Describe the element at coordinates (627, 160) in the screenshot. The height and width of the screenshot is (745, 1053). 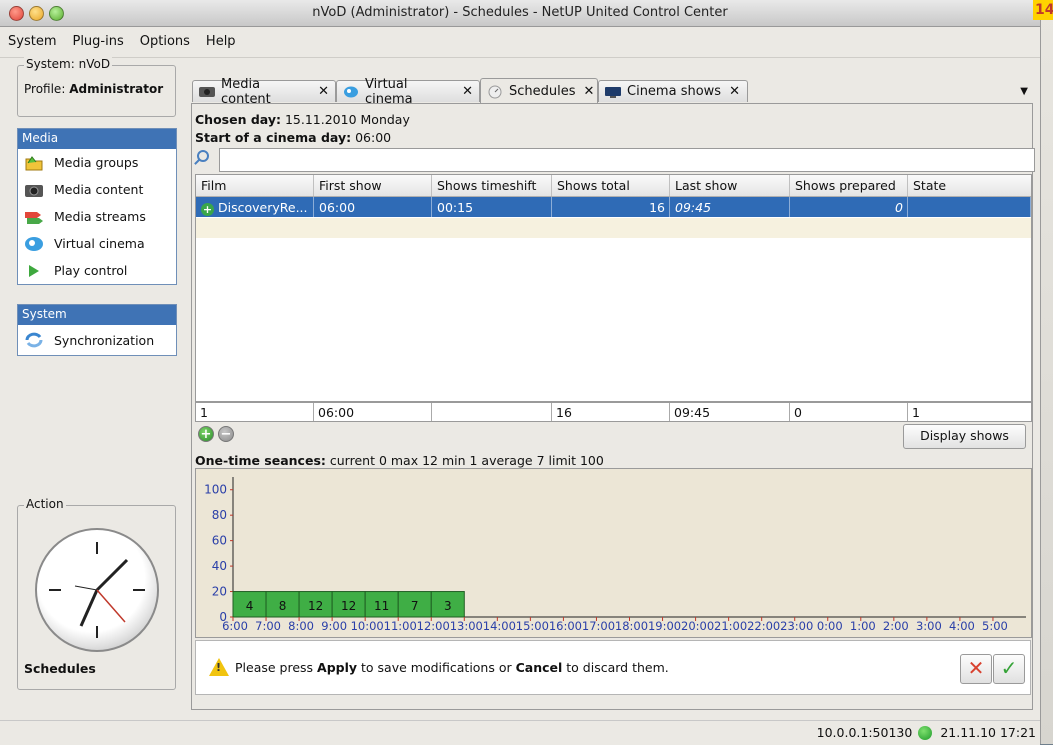
I see `search-input` at that location.